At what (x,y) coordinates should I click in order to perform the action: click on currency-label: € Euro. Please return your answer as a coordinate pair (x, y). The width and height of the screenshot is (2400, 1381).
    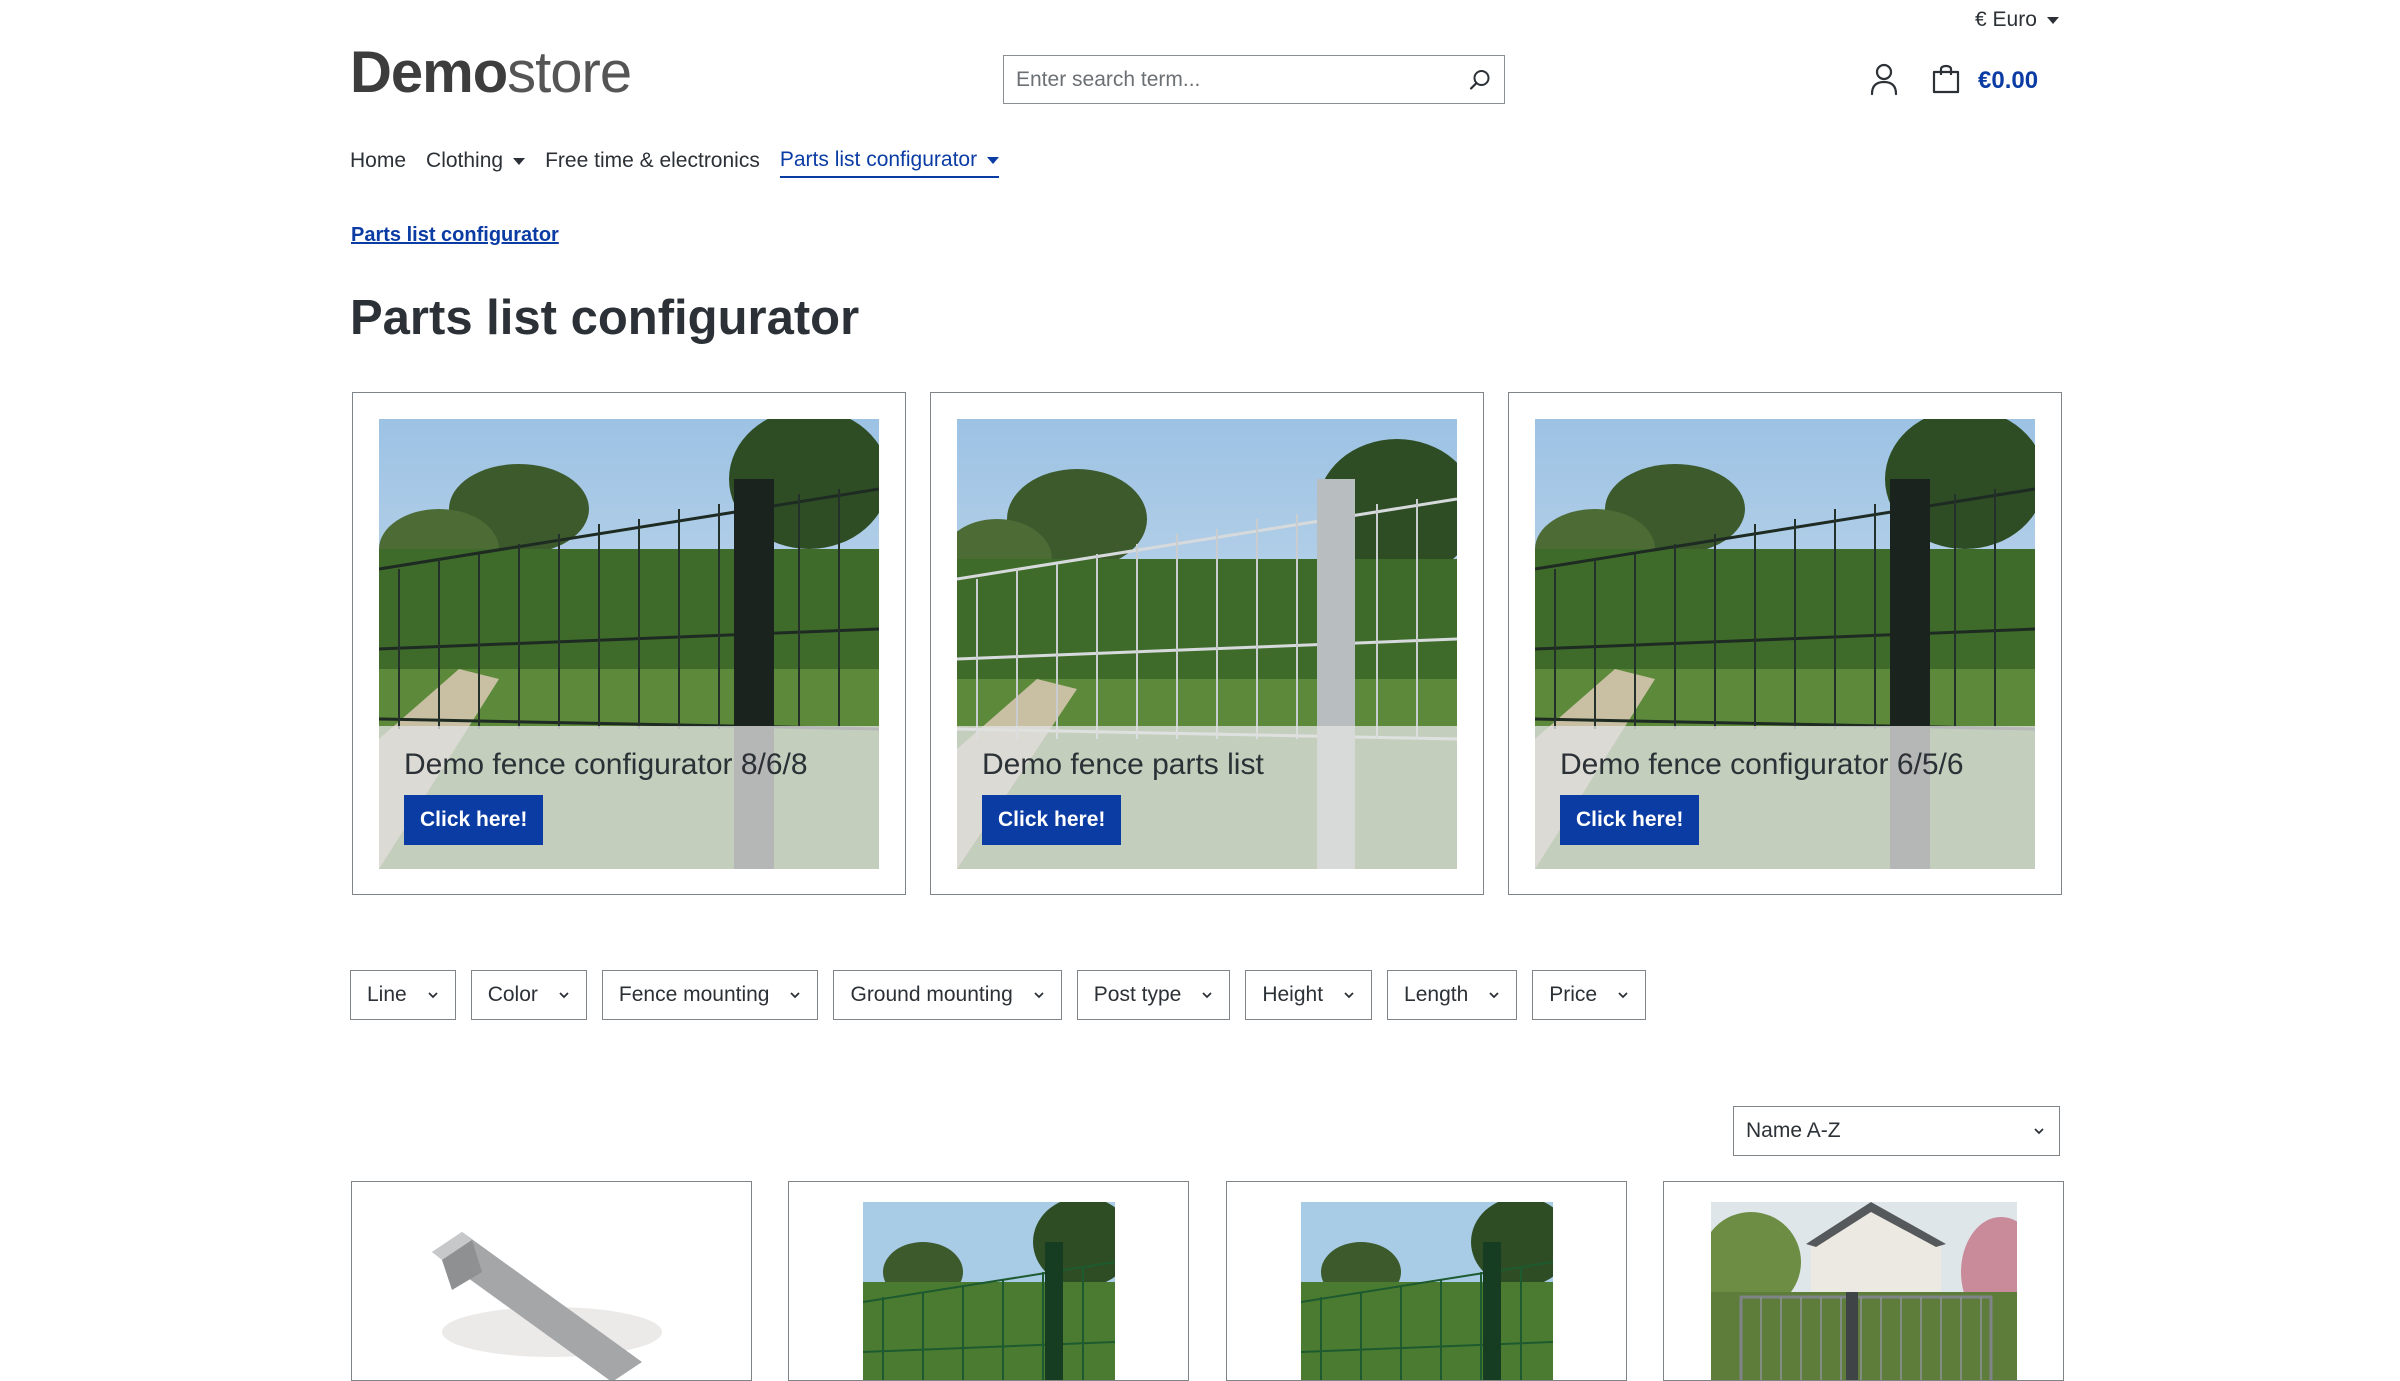
    Looking at the image, I should click on (2006, 19).